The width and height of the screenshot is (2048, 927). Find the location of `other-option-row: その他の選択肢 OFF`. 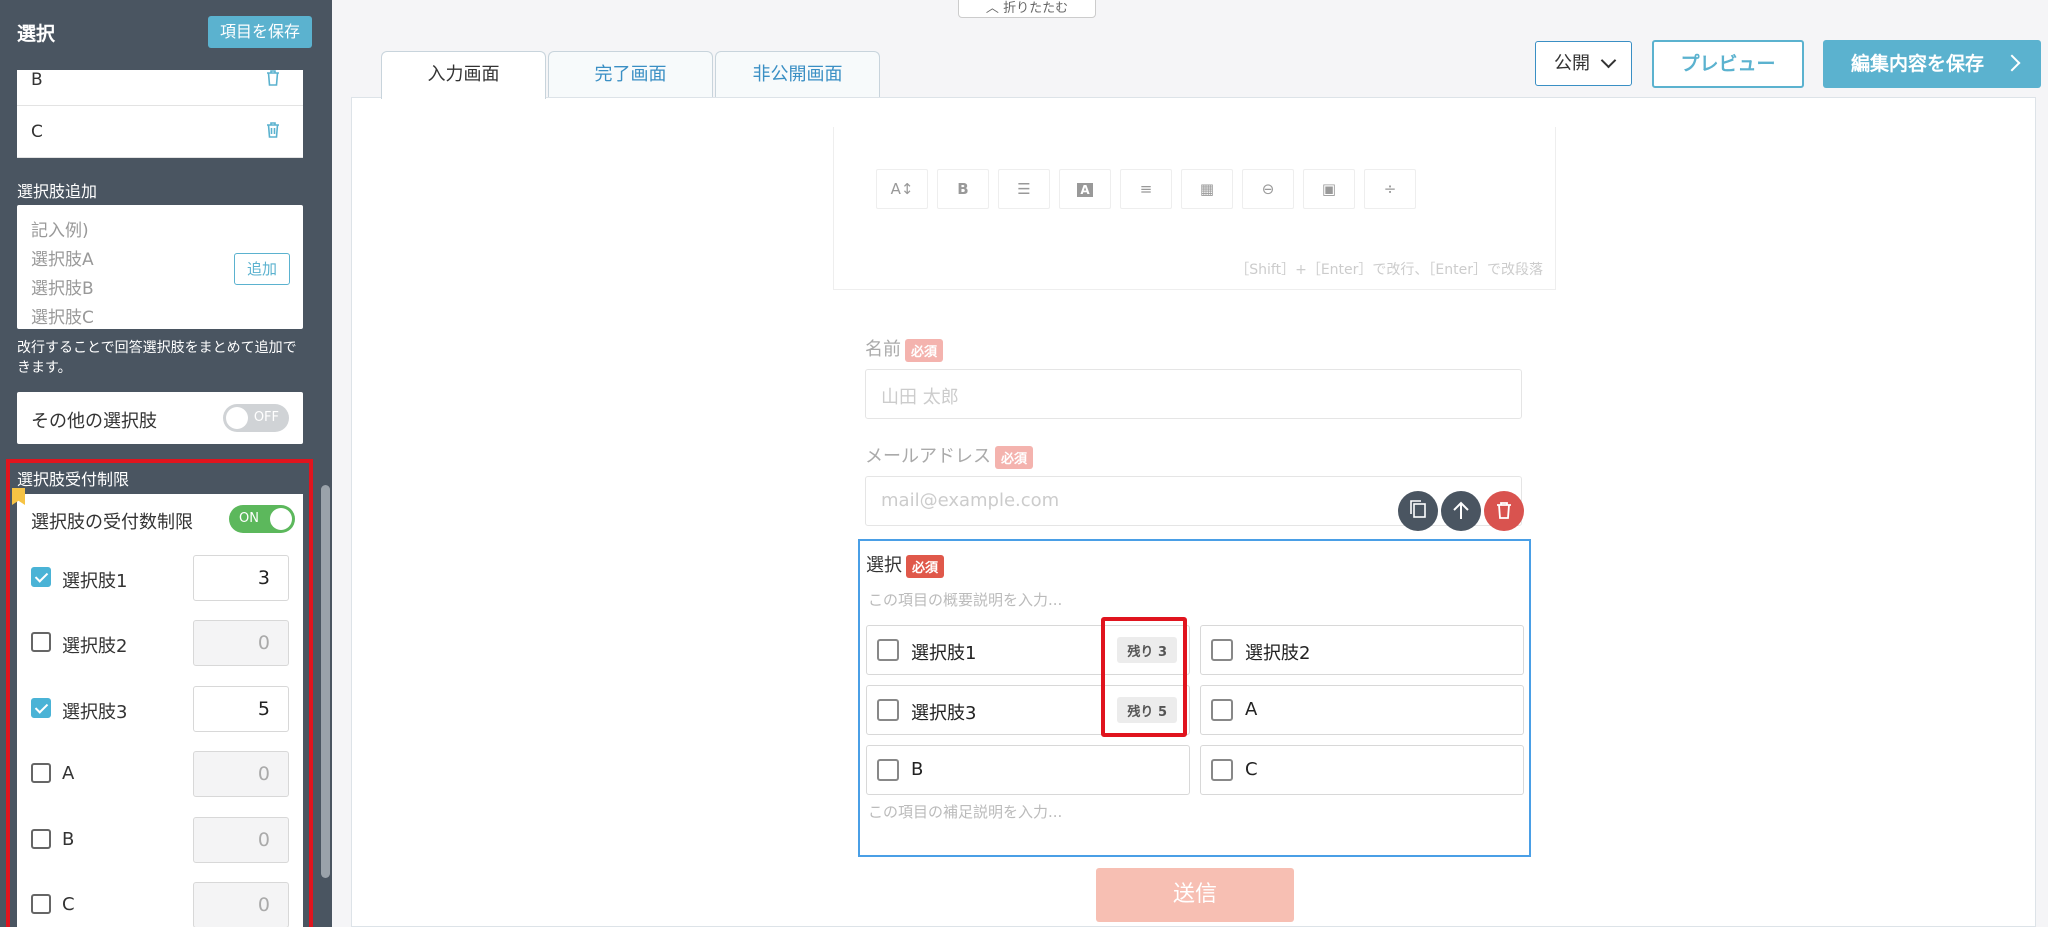

other-option-row: その他の選択肢 OFF is located at coordinates (160, 418).